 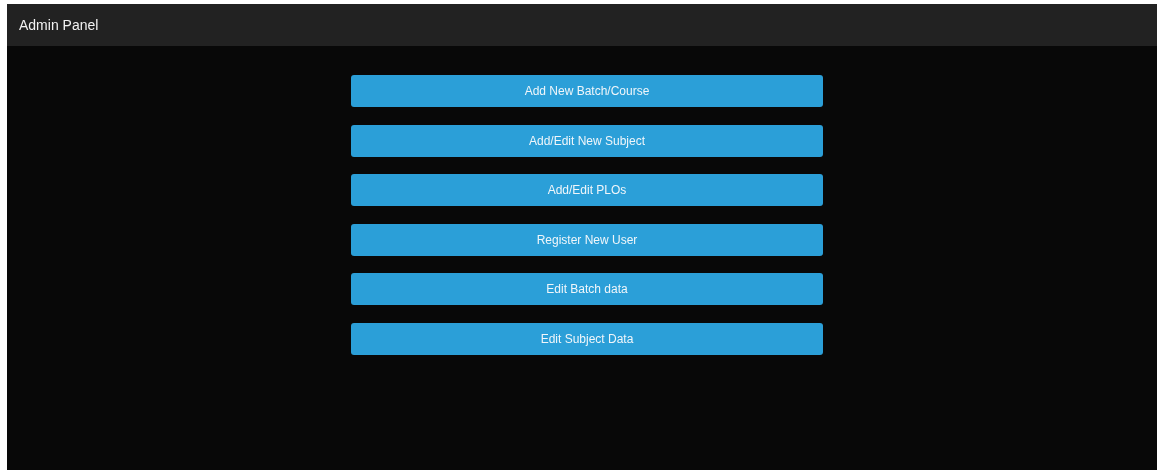 I want to click on menu-button: Add/Edit PLOs, so click(x=587, y=190).